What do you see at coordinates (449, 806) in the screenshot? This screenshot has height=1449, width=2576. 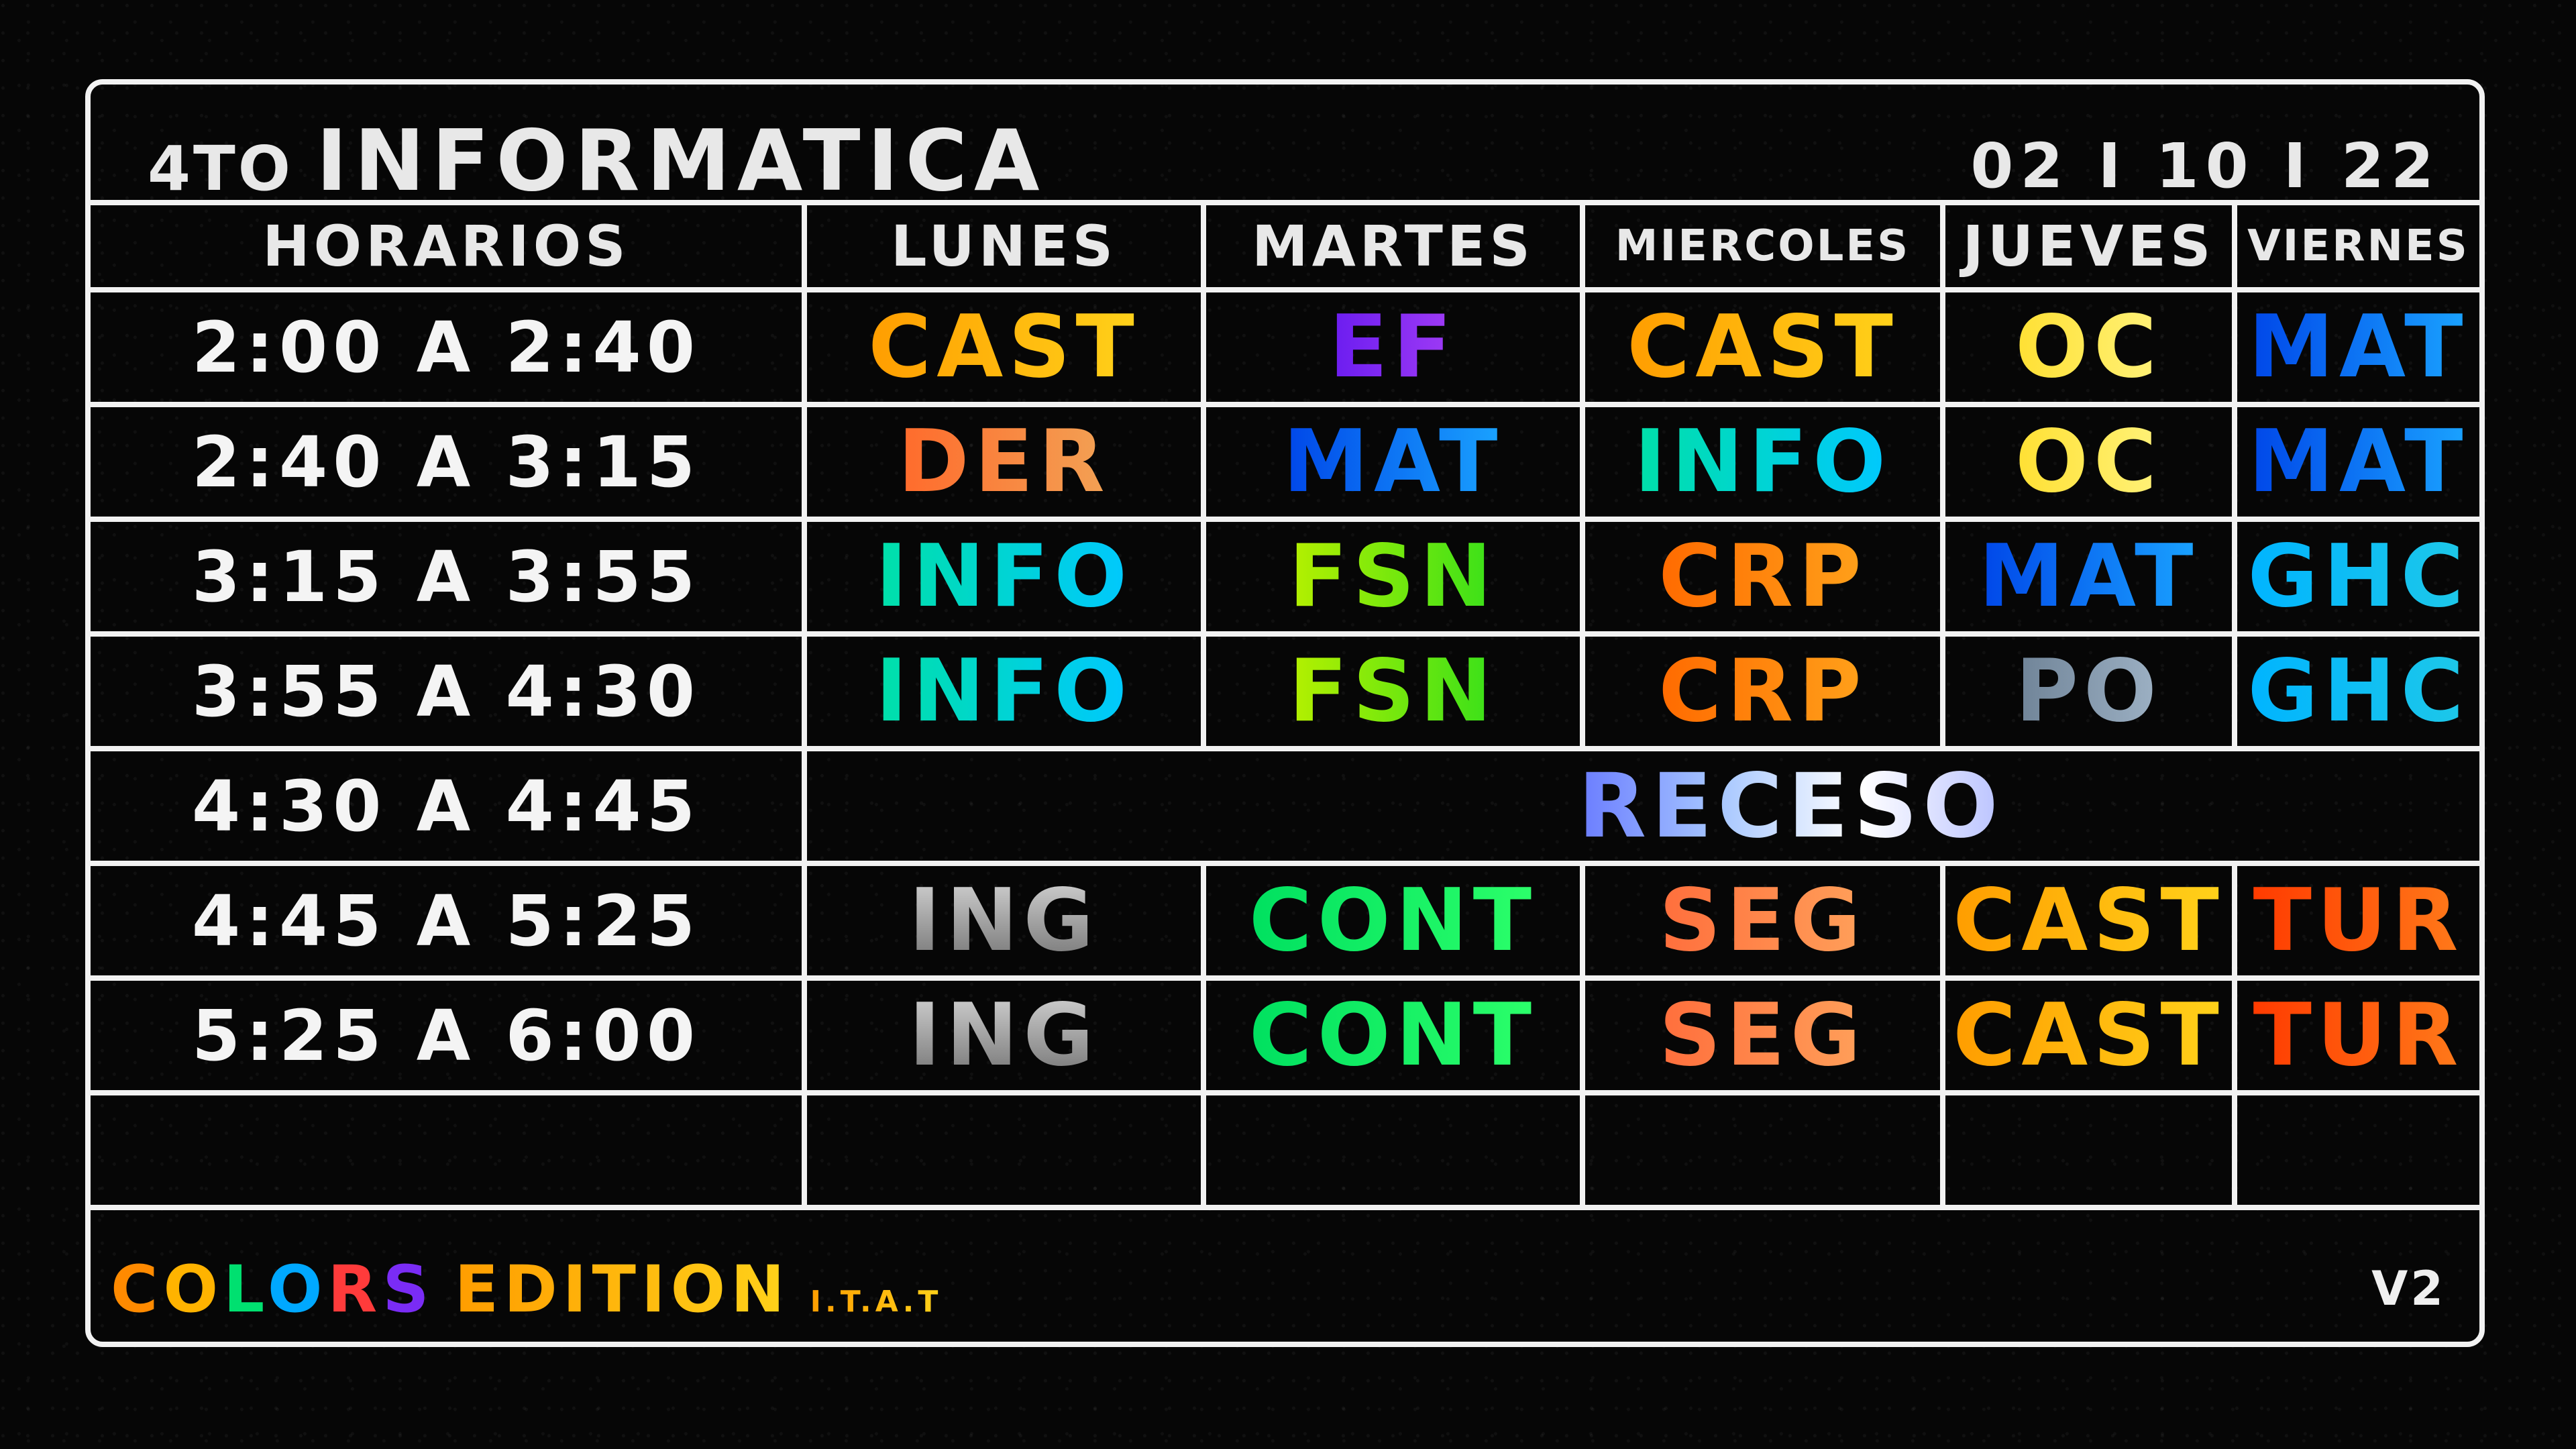 I see `time-cell: 4:30 A 4:45` at bounding box center [449, 806].